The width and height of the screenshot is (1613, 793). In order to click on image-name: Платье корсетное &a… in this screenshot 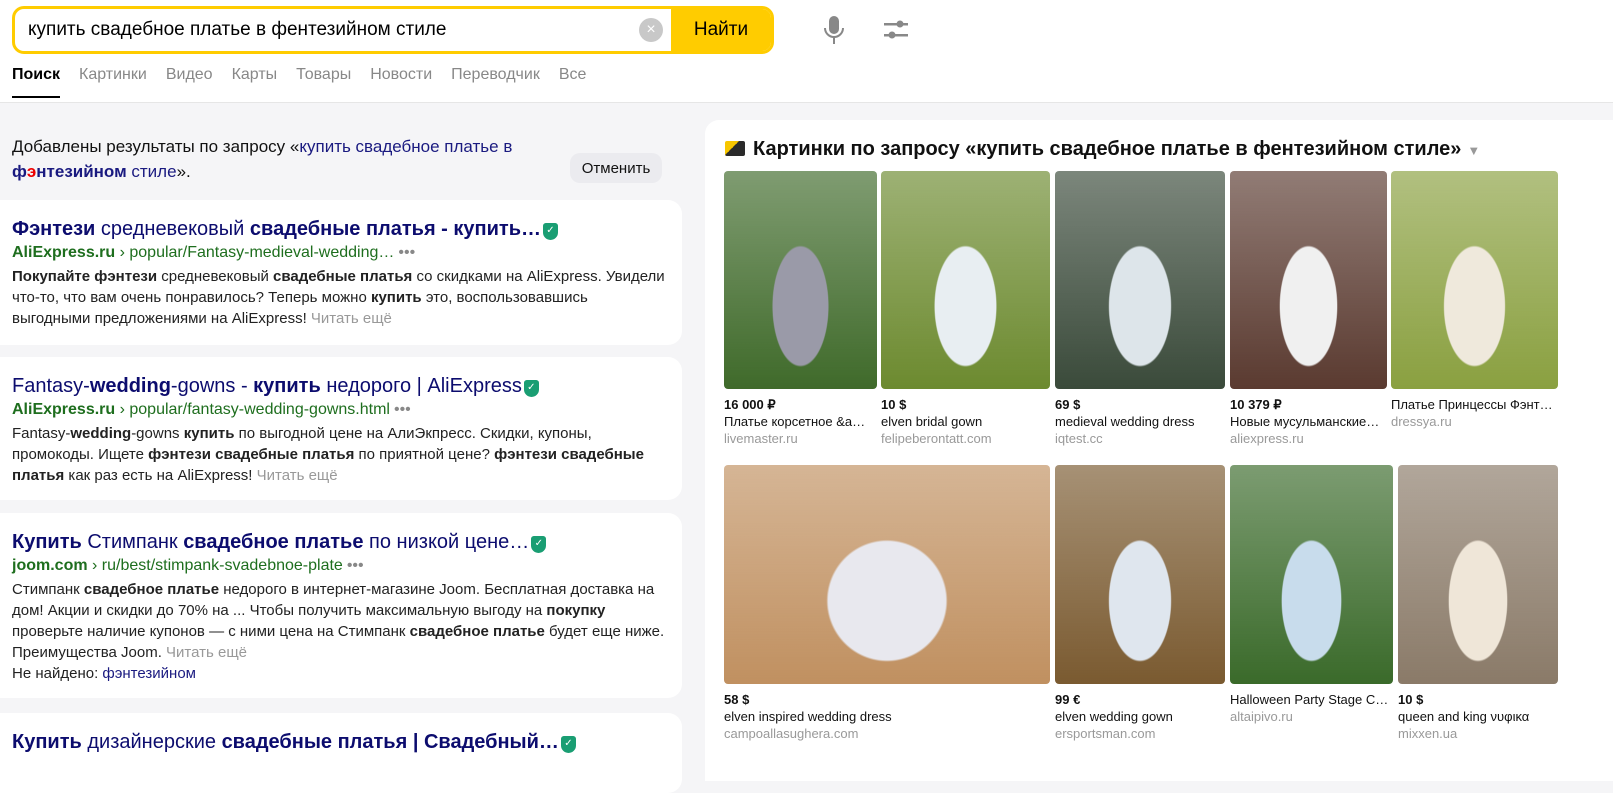, I will do `click(795, 421)`.